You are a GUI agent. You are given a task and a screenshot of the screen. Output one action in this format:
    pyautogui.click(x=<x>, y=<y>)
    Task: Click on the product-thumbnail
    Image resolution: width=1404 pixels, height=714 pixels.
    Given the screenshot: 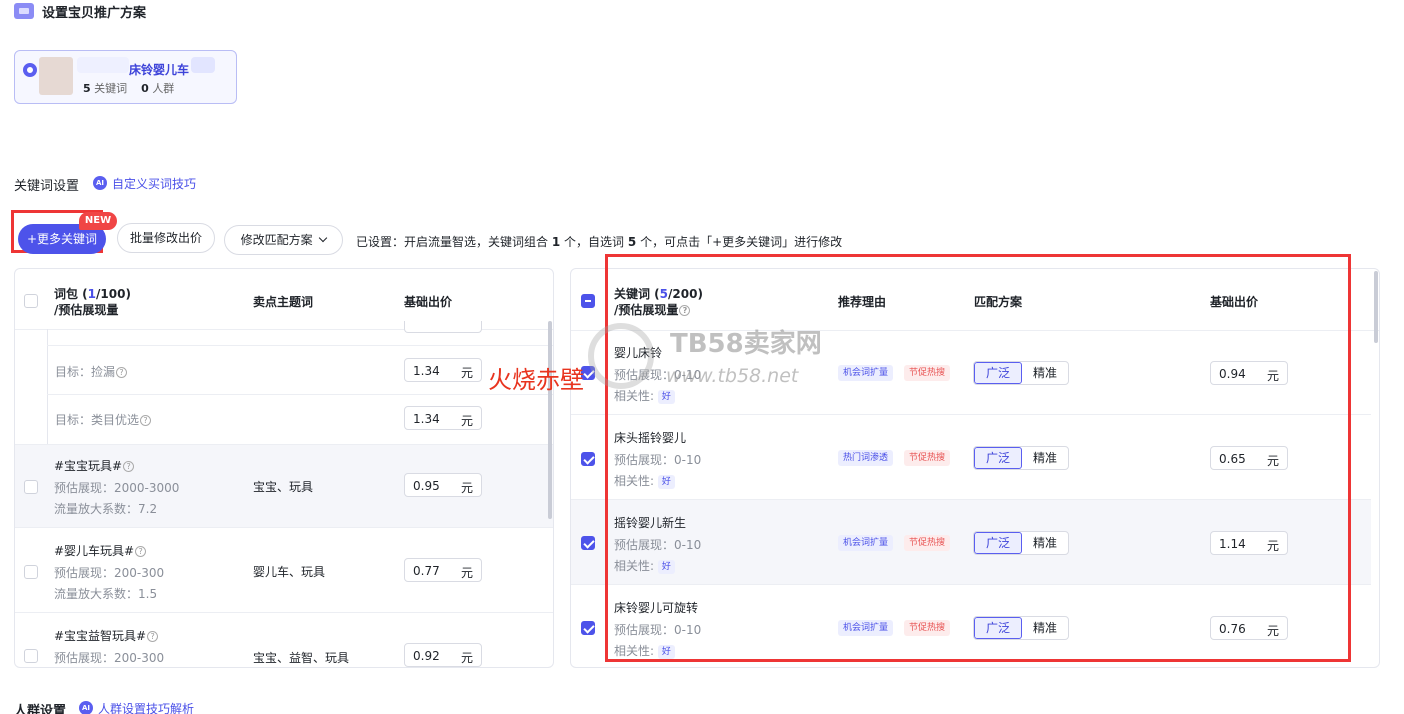 What is the action you would take?
    pyautogui.click(x=56, y=76)
    